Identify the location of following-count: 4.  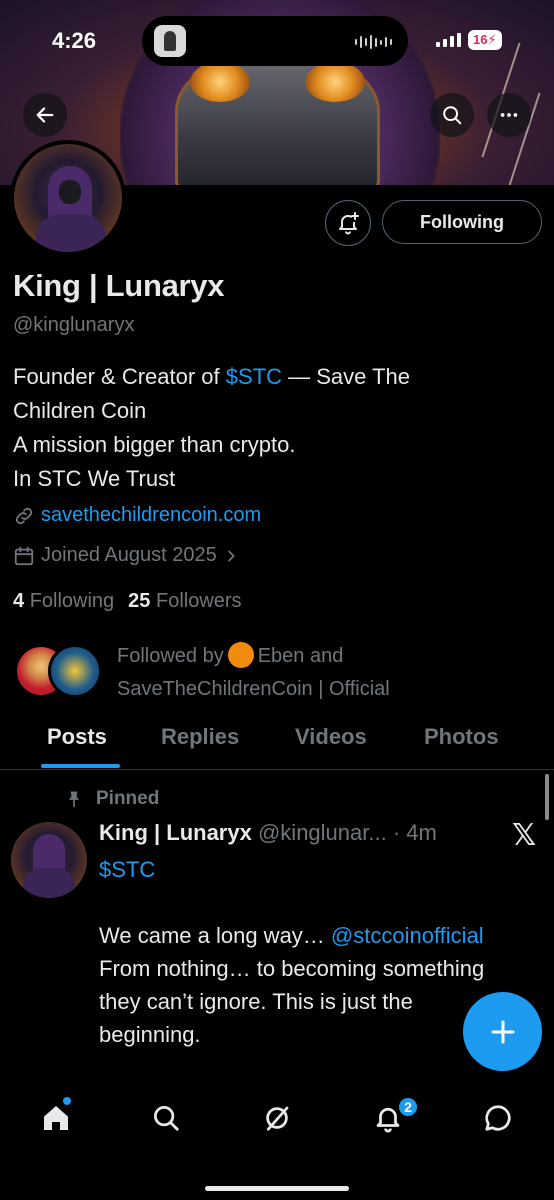
(19, 601).